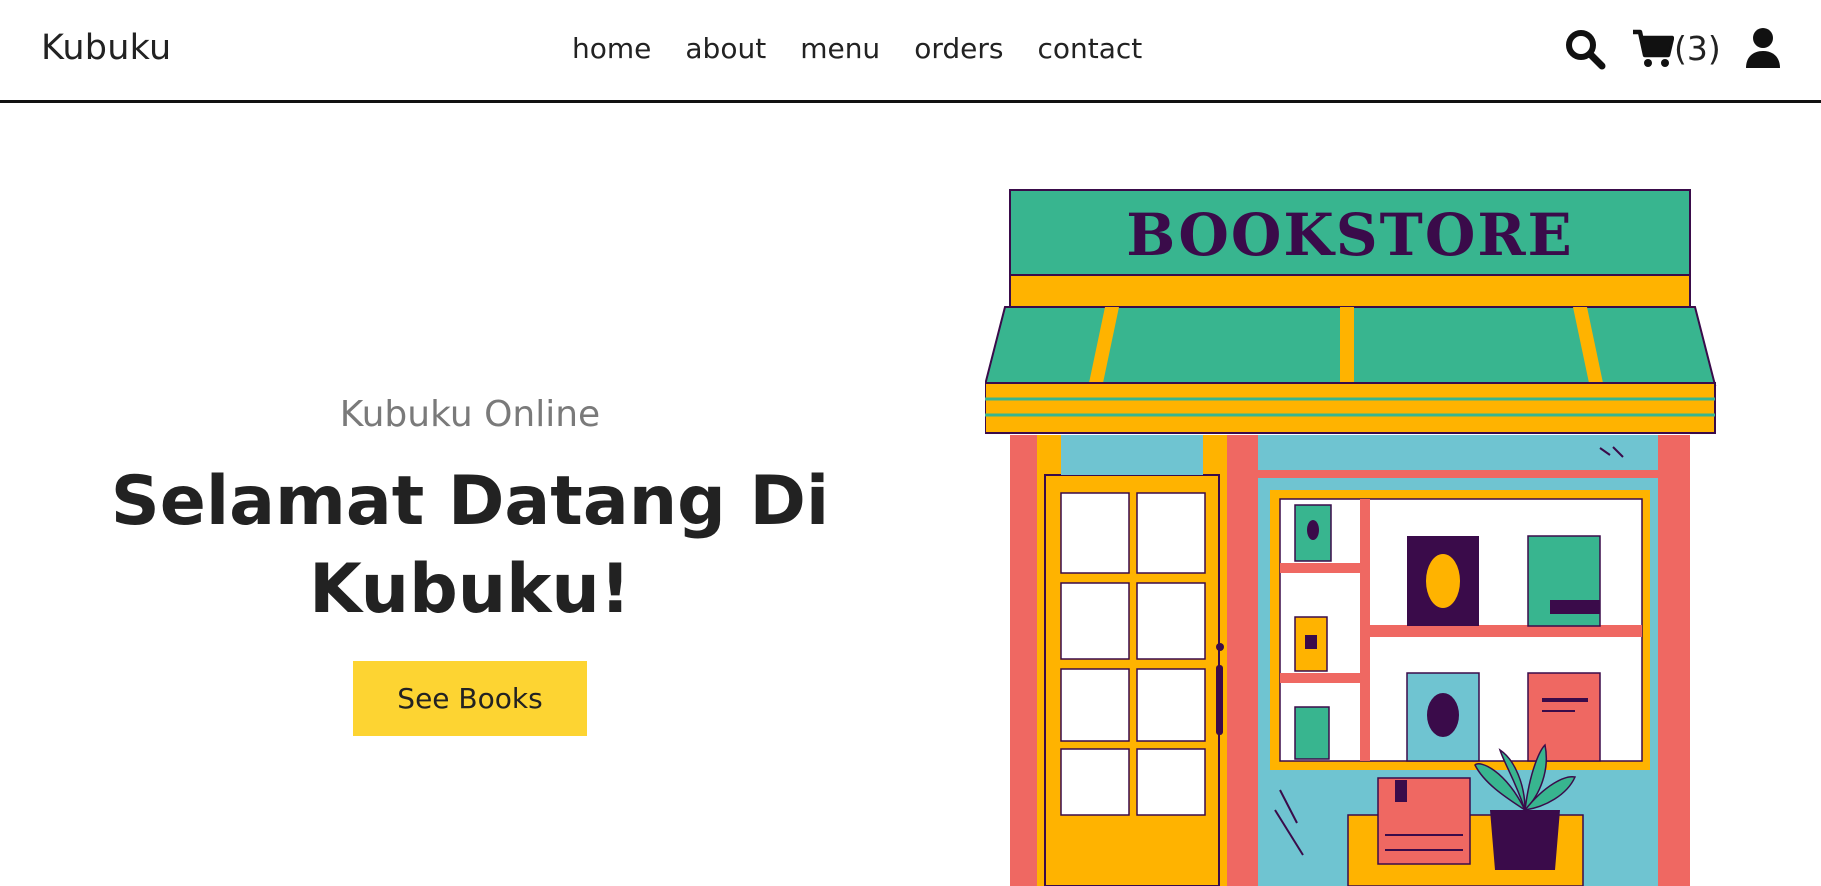  I want to click on cart-button: (3), so click(1676, 48).